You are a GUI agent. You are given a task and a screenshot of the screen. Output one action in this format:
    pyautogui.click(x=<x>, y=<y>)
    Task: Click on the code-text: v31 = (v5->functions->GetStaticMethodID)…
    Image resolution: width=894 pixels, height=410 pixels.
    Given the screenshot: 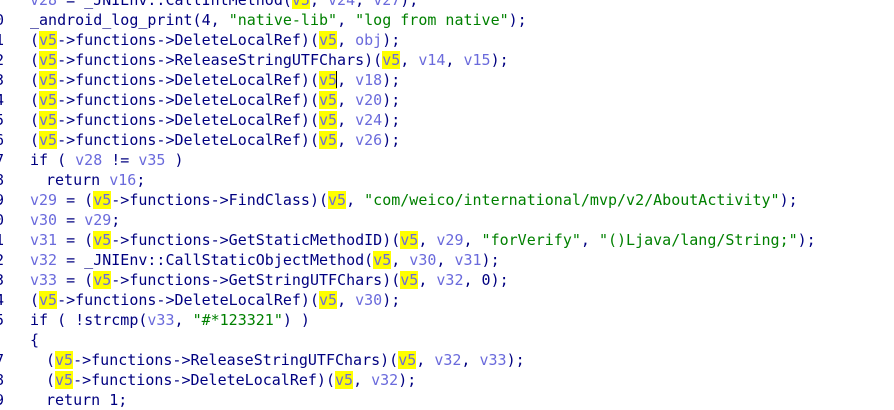 What is the action you would take?
    pyautogui.click(x=423, y=240)
    